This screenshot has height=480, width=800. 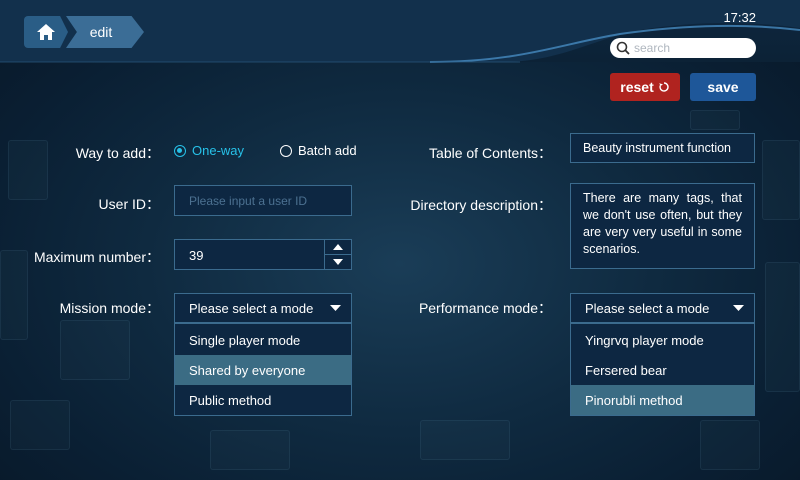 I want to click on reset-button: reset, so click(x=645, y=87).